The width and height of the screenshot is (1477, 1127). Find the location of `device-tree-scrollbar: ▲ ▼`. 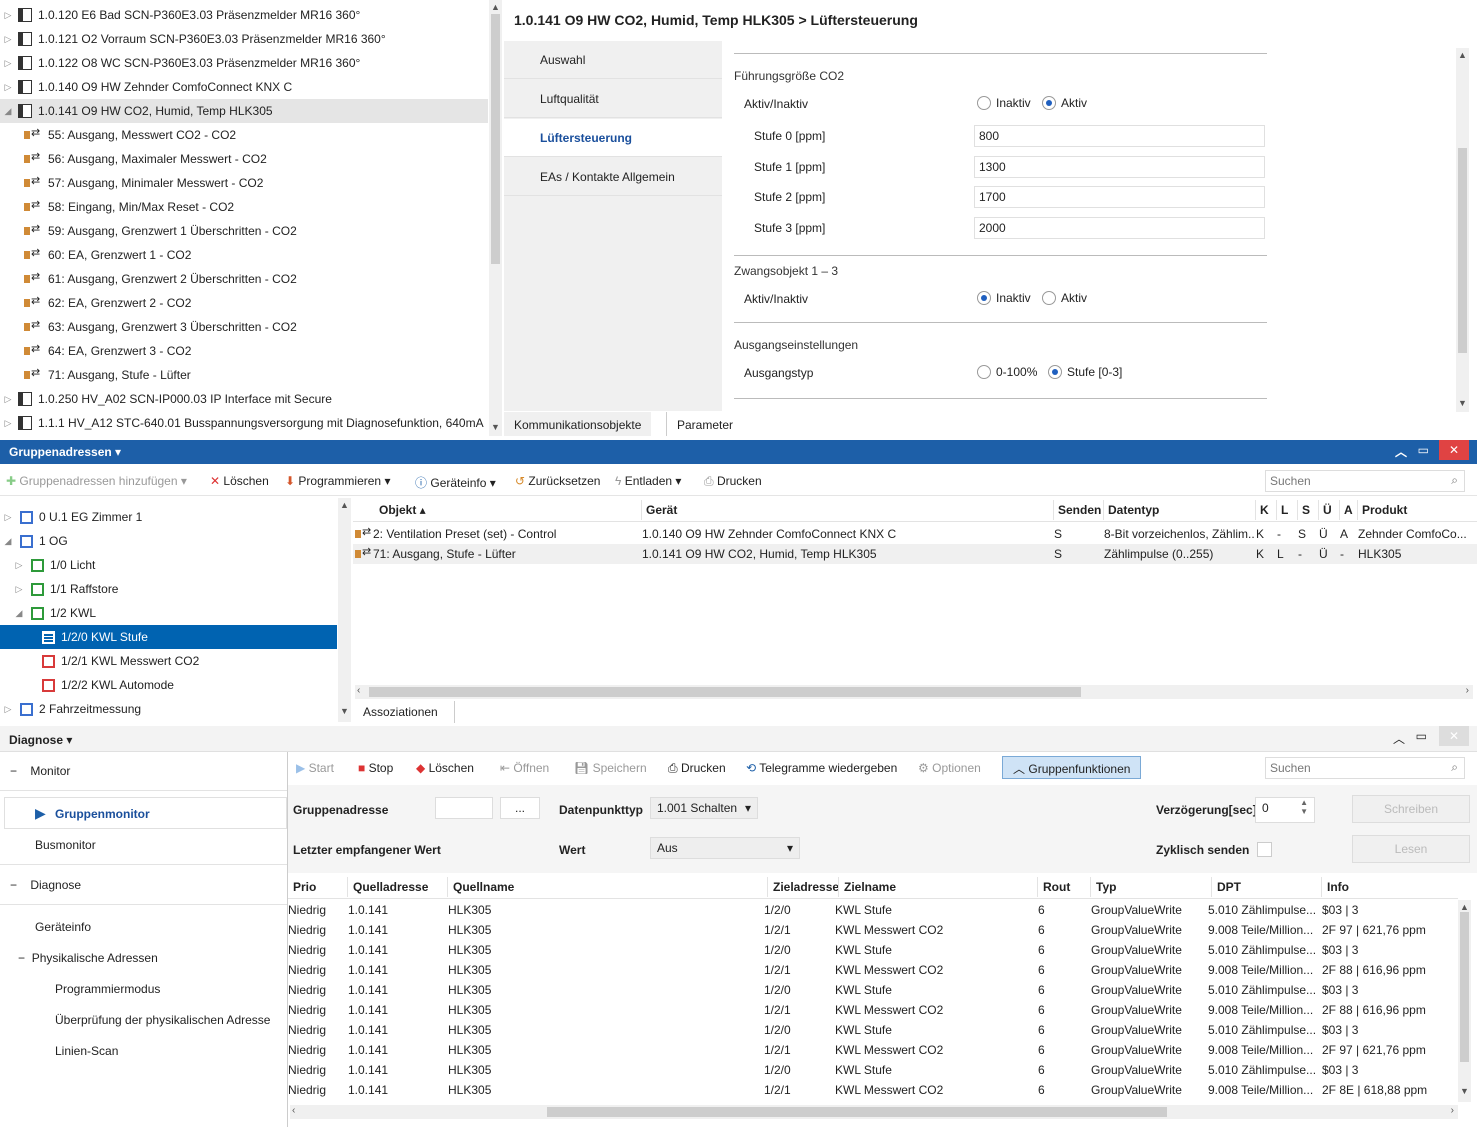

device-tree-scrollbar: ▲ ▼ is located at coordinates (495, 218).